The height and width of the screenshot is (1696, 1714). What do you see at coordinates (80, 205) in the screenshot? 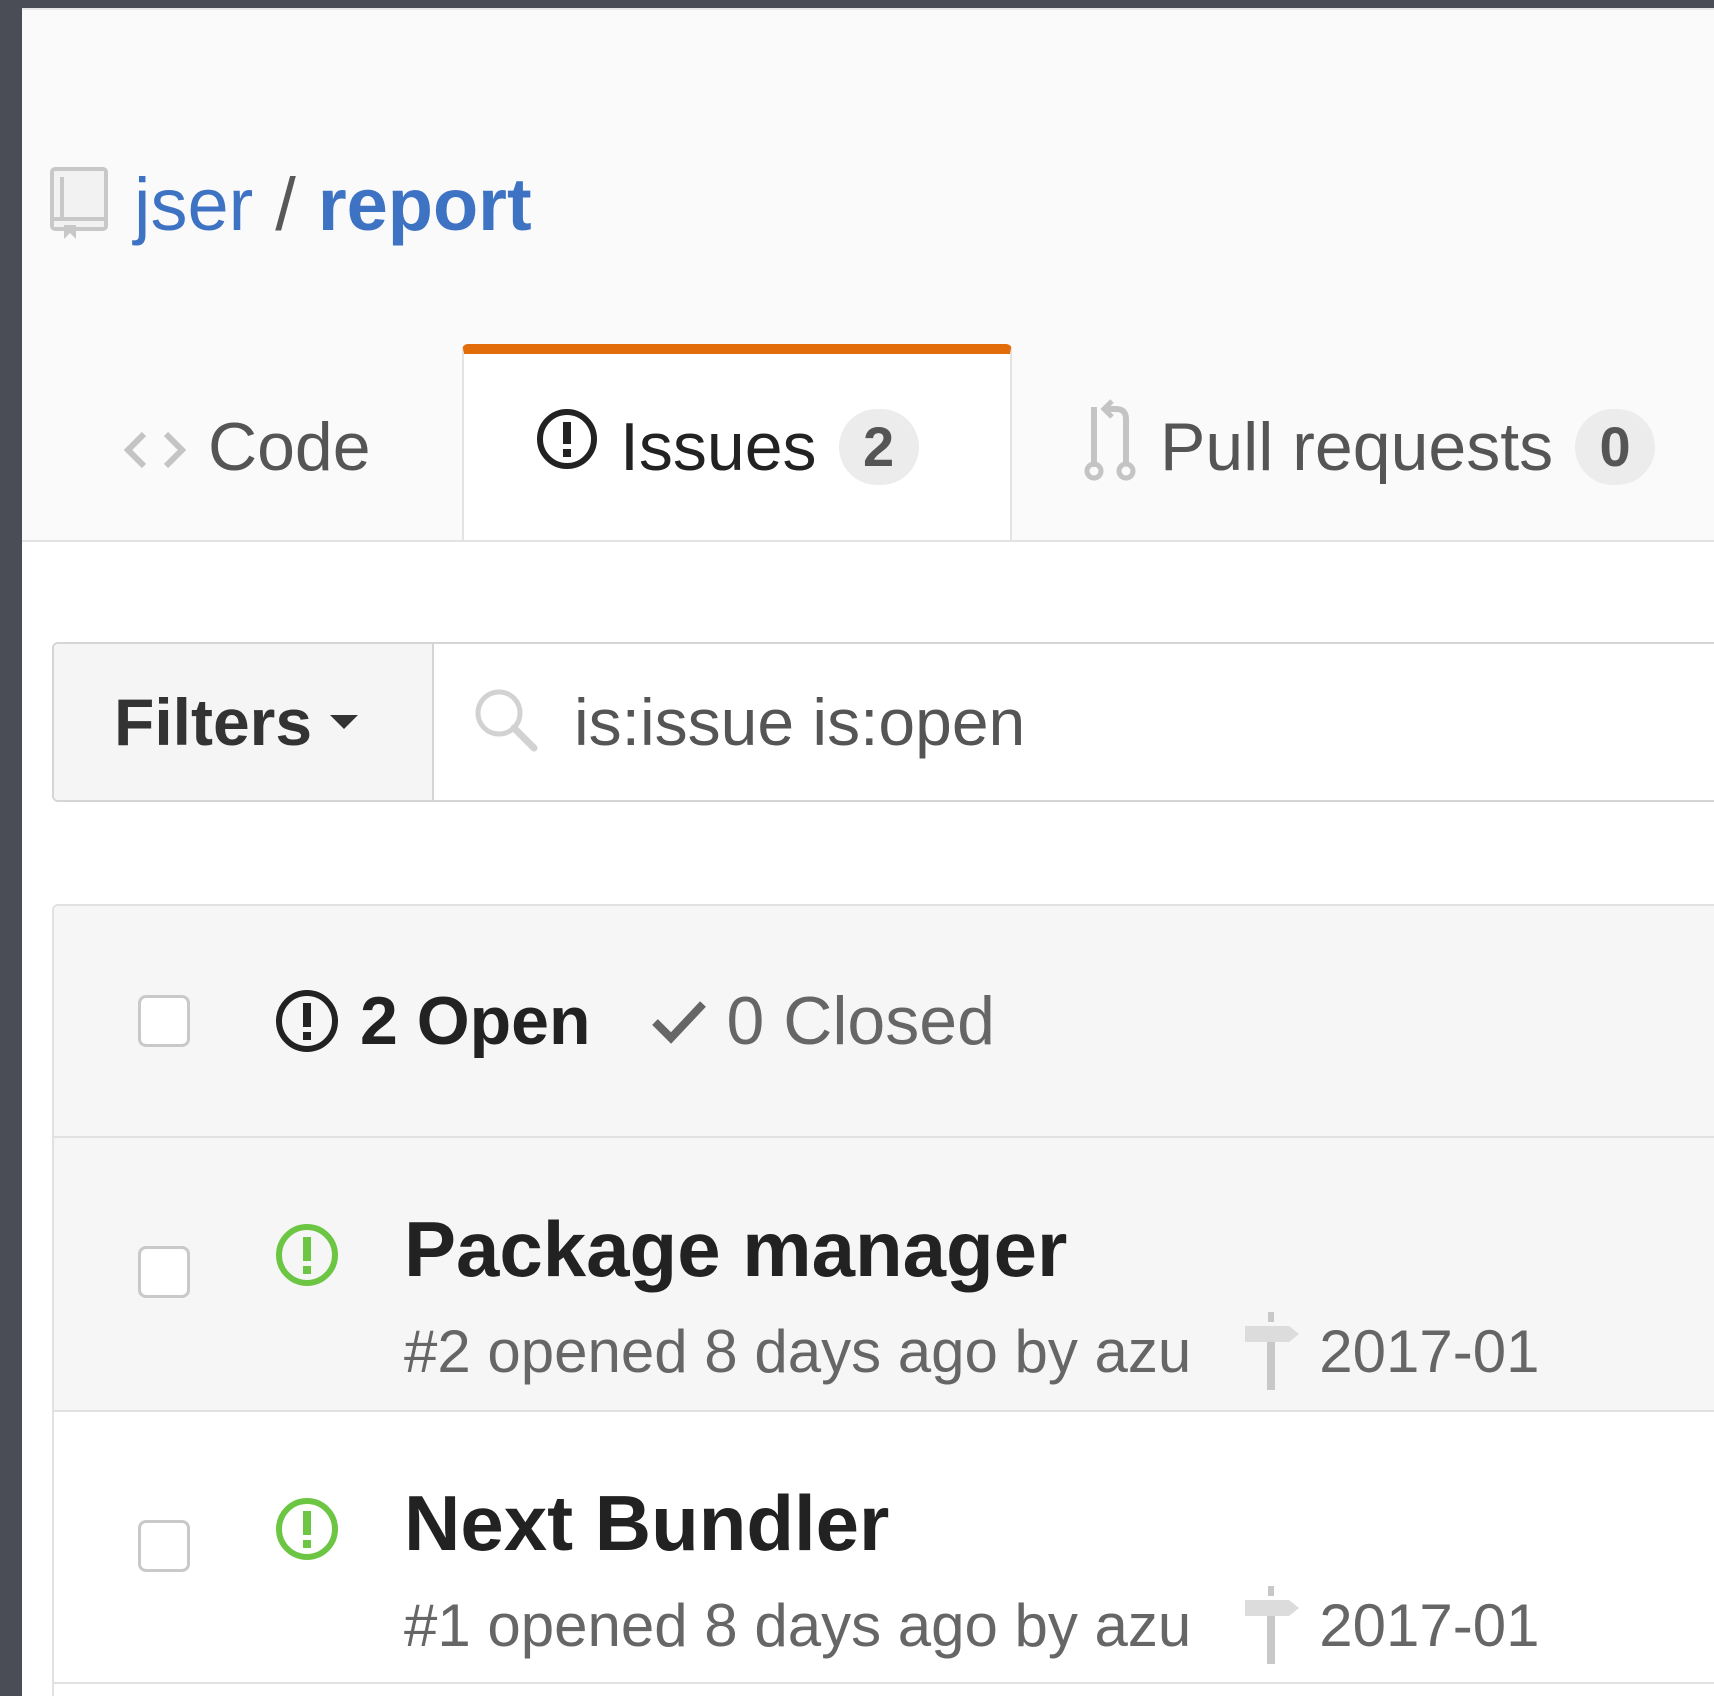
I see `repo-icon` at bounding box center [80, 205].